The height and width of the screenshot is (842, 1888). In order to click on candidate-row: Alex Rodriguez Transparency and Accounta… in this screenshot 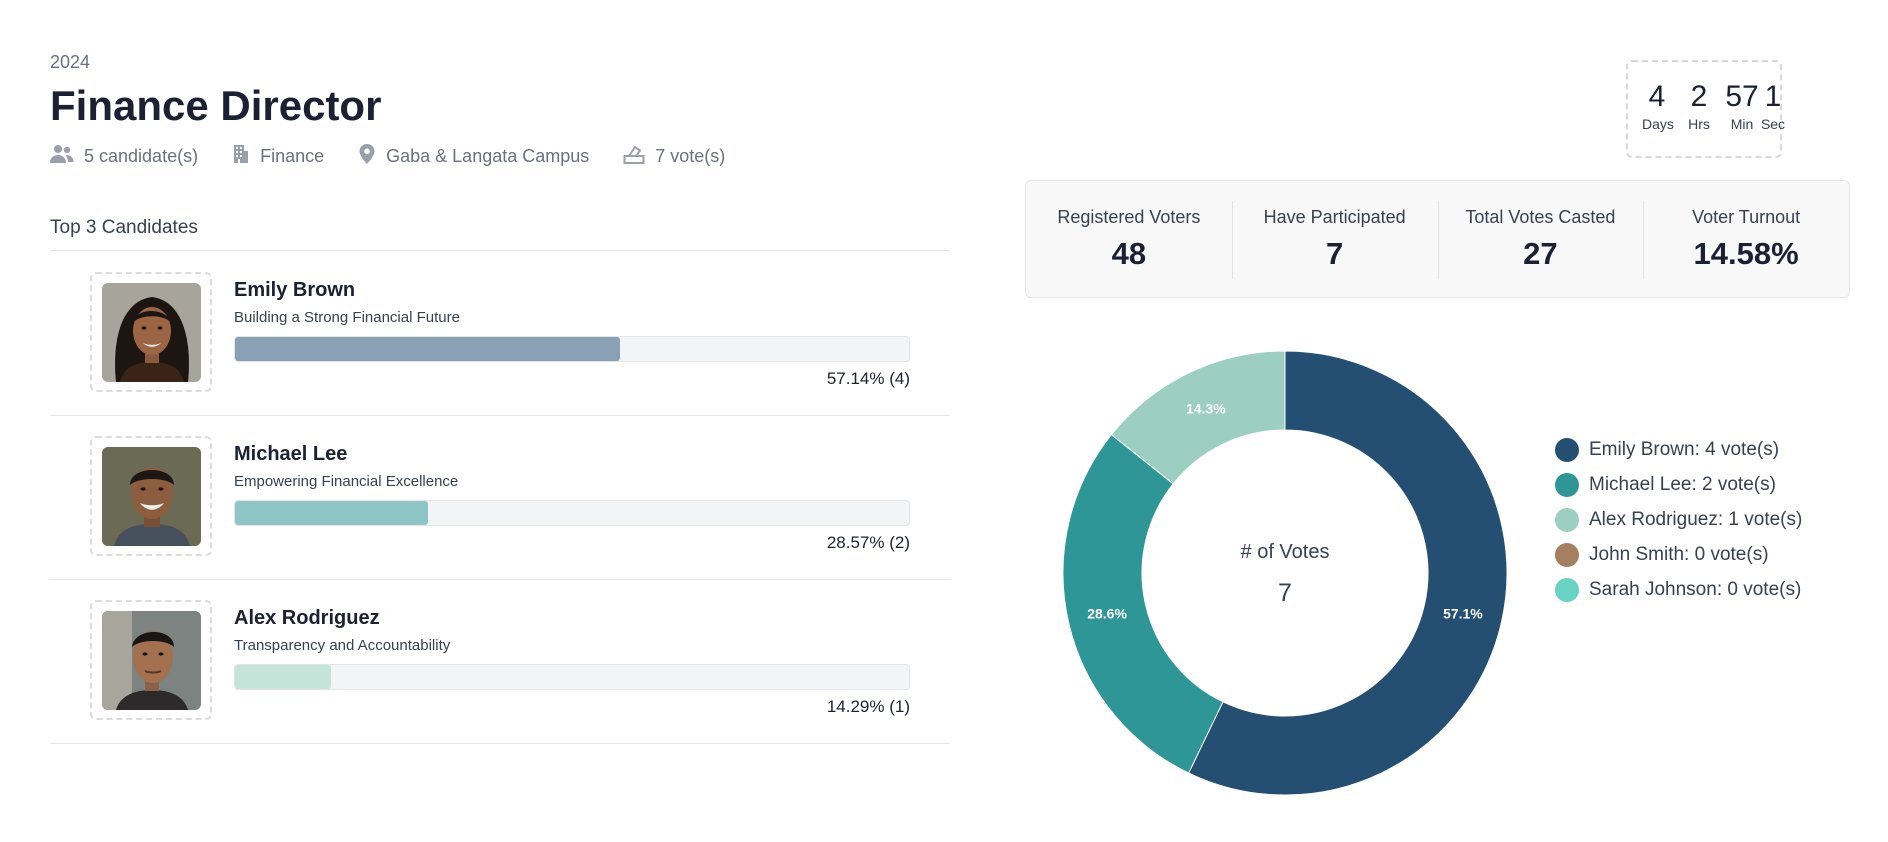, I will do `click(500, 661)`.